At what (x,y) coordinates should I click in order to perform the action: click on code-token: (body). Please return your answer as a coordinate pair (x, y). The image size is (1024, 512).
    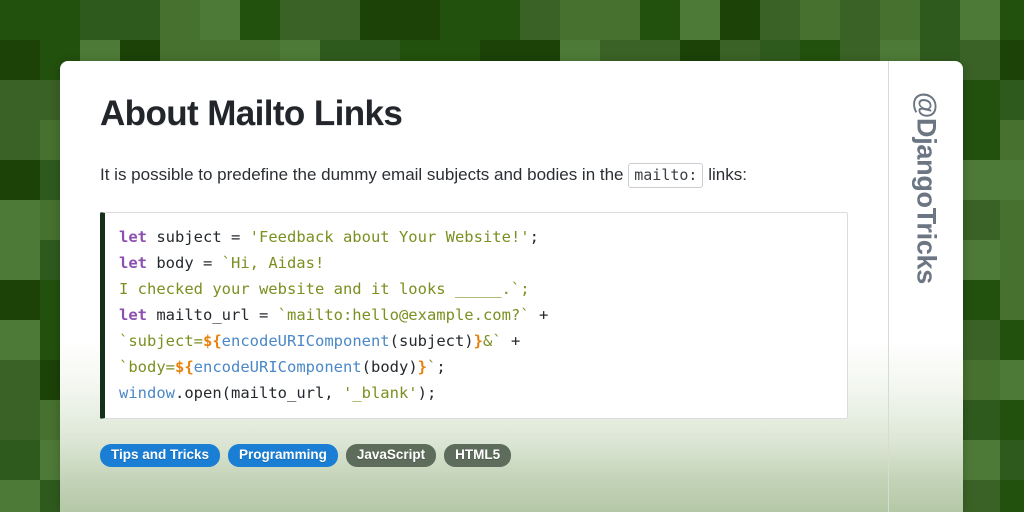
    Looking at the image, I should click on (389, 367).